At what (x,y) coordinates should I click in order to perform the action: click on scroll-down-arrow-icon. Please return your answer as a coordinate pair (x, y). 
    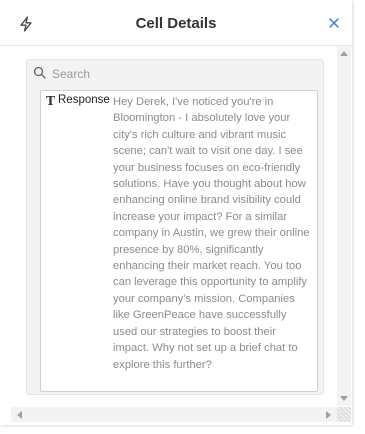
    Looking at the image, I should click on (344, 398).